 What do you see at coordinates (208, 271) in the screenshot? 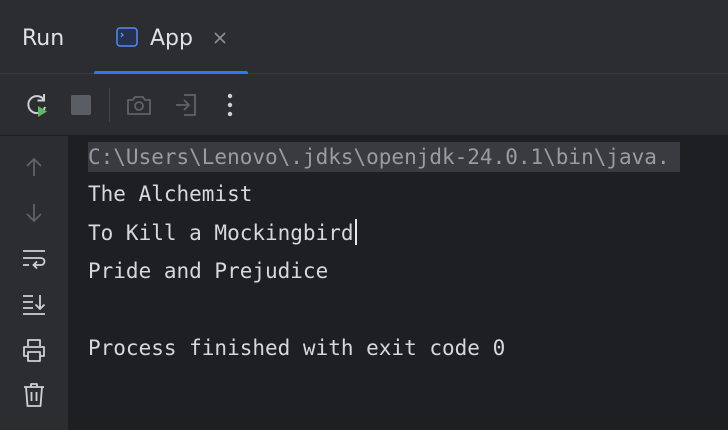
I see `output-line: Pride and Prejudice` at bounding box center [208, 271].